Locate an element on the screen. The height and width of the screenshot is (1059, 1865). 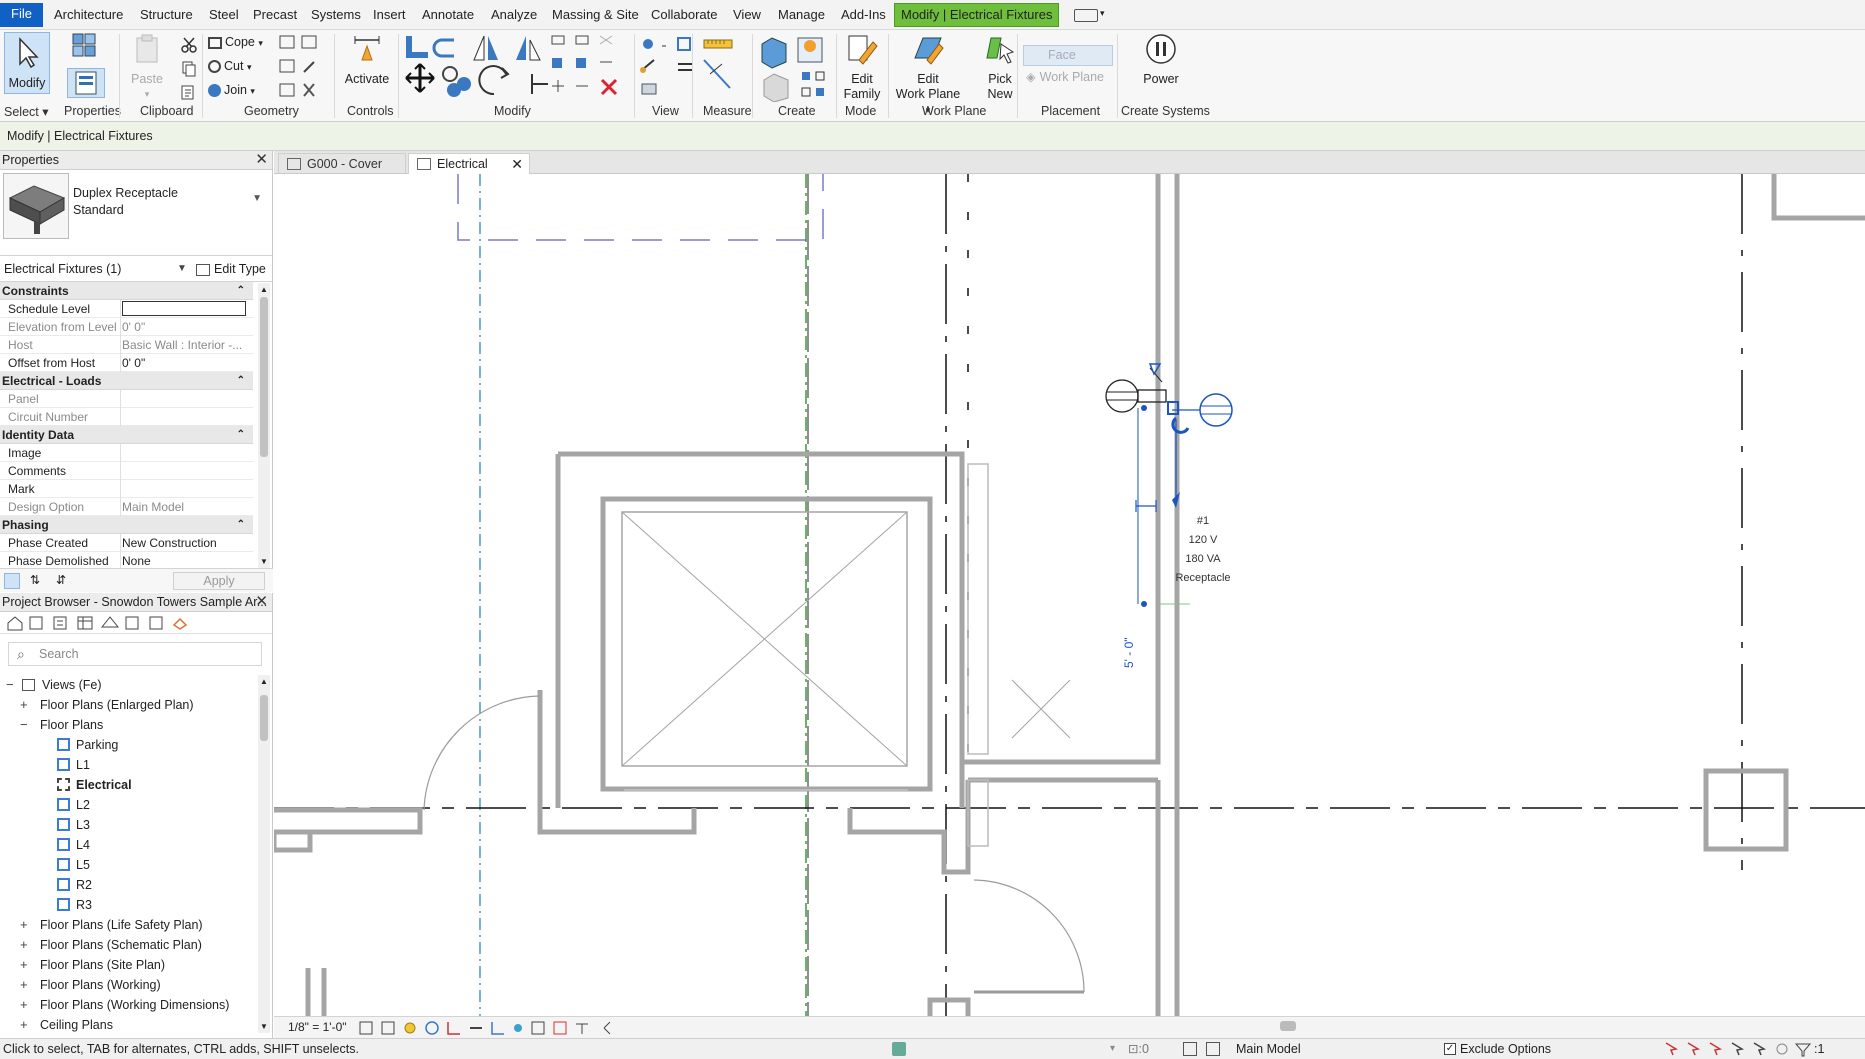
tab-insert: Insert is located at coordinates (389, 15).